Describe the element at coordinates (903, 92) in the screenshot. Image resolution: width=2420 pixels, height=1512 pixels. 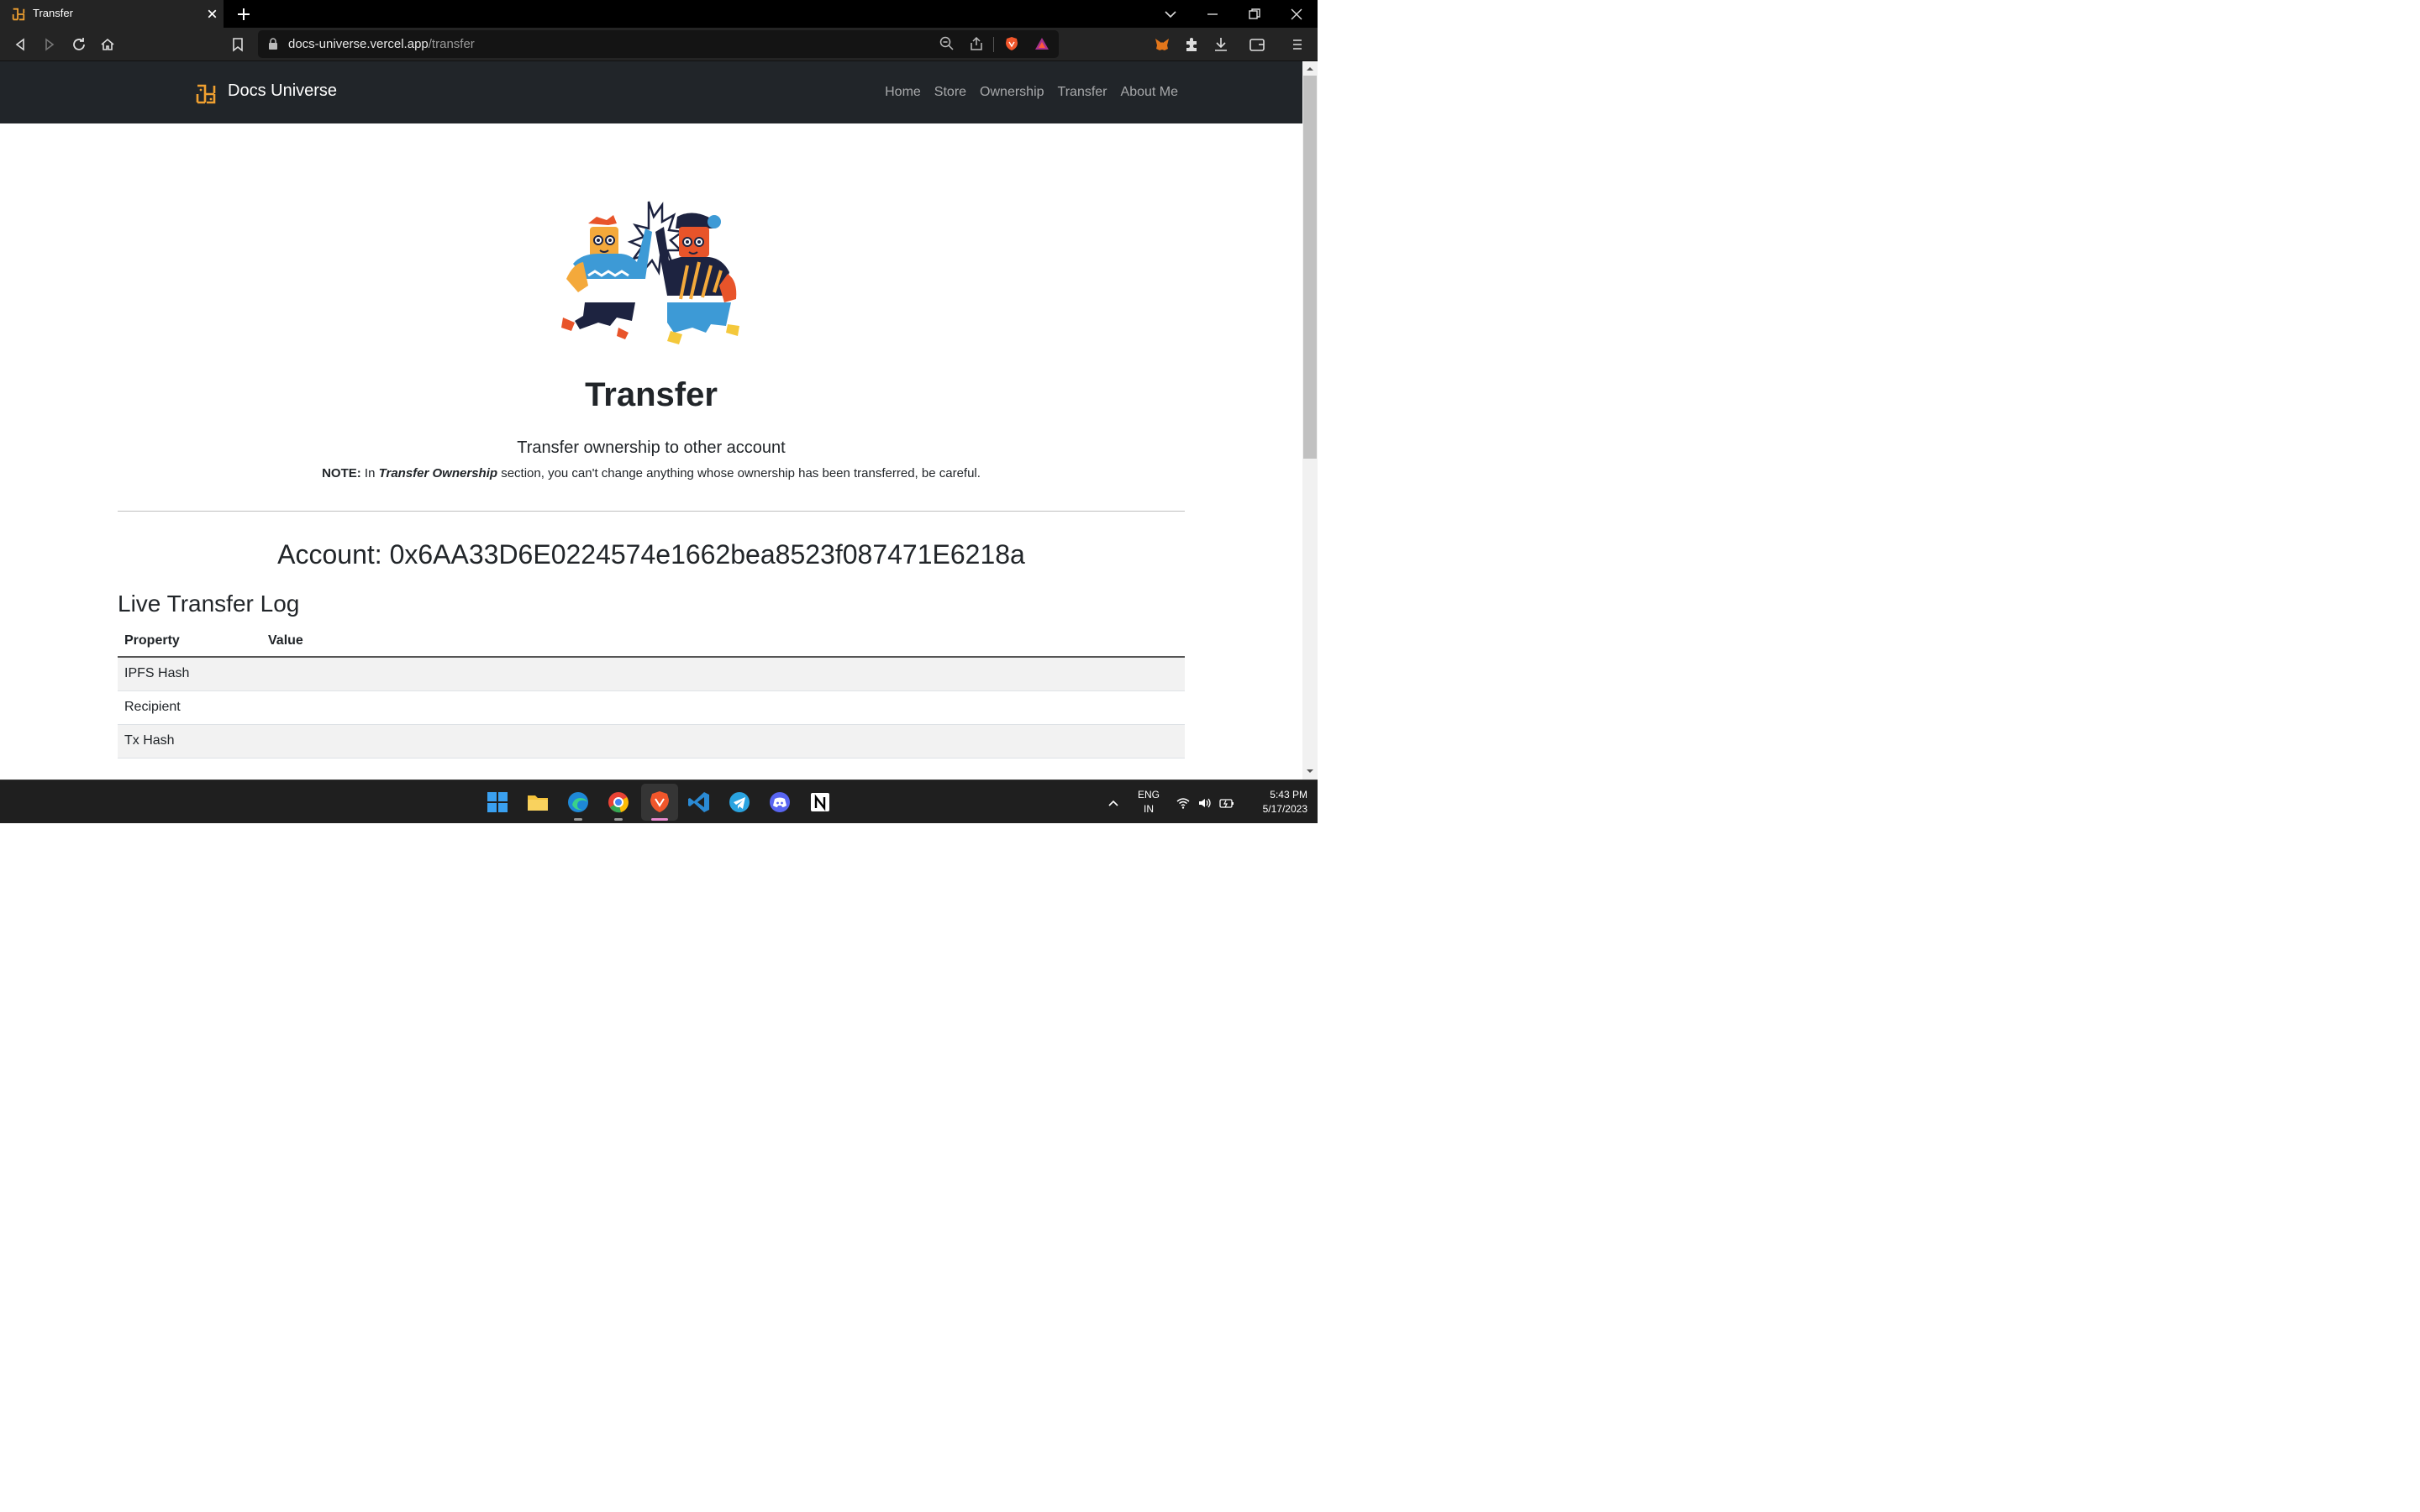
I see `nav-link-home: Home` at that location.